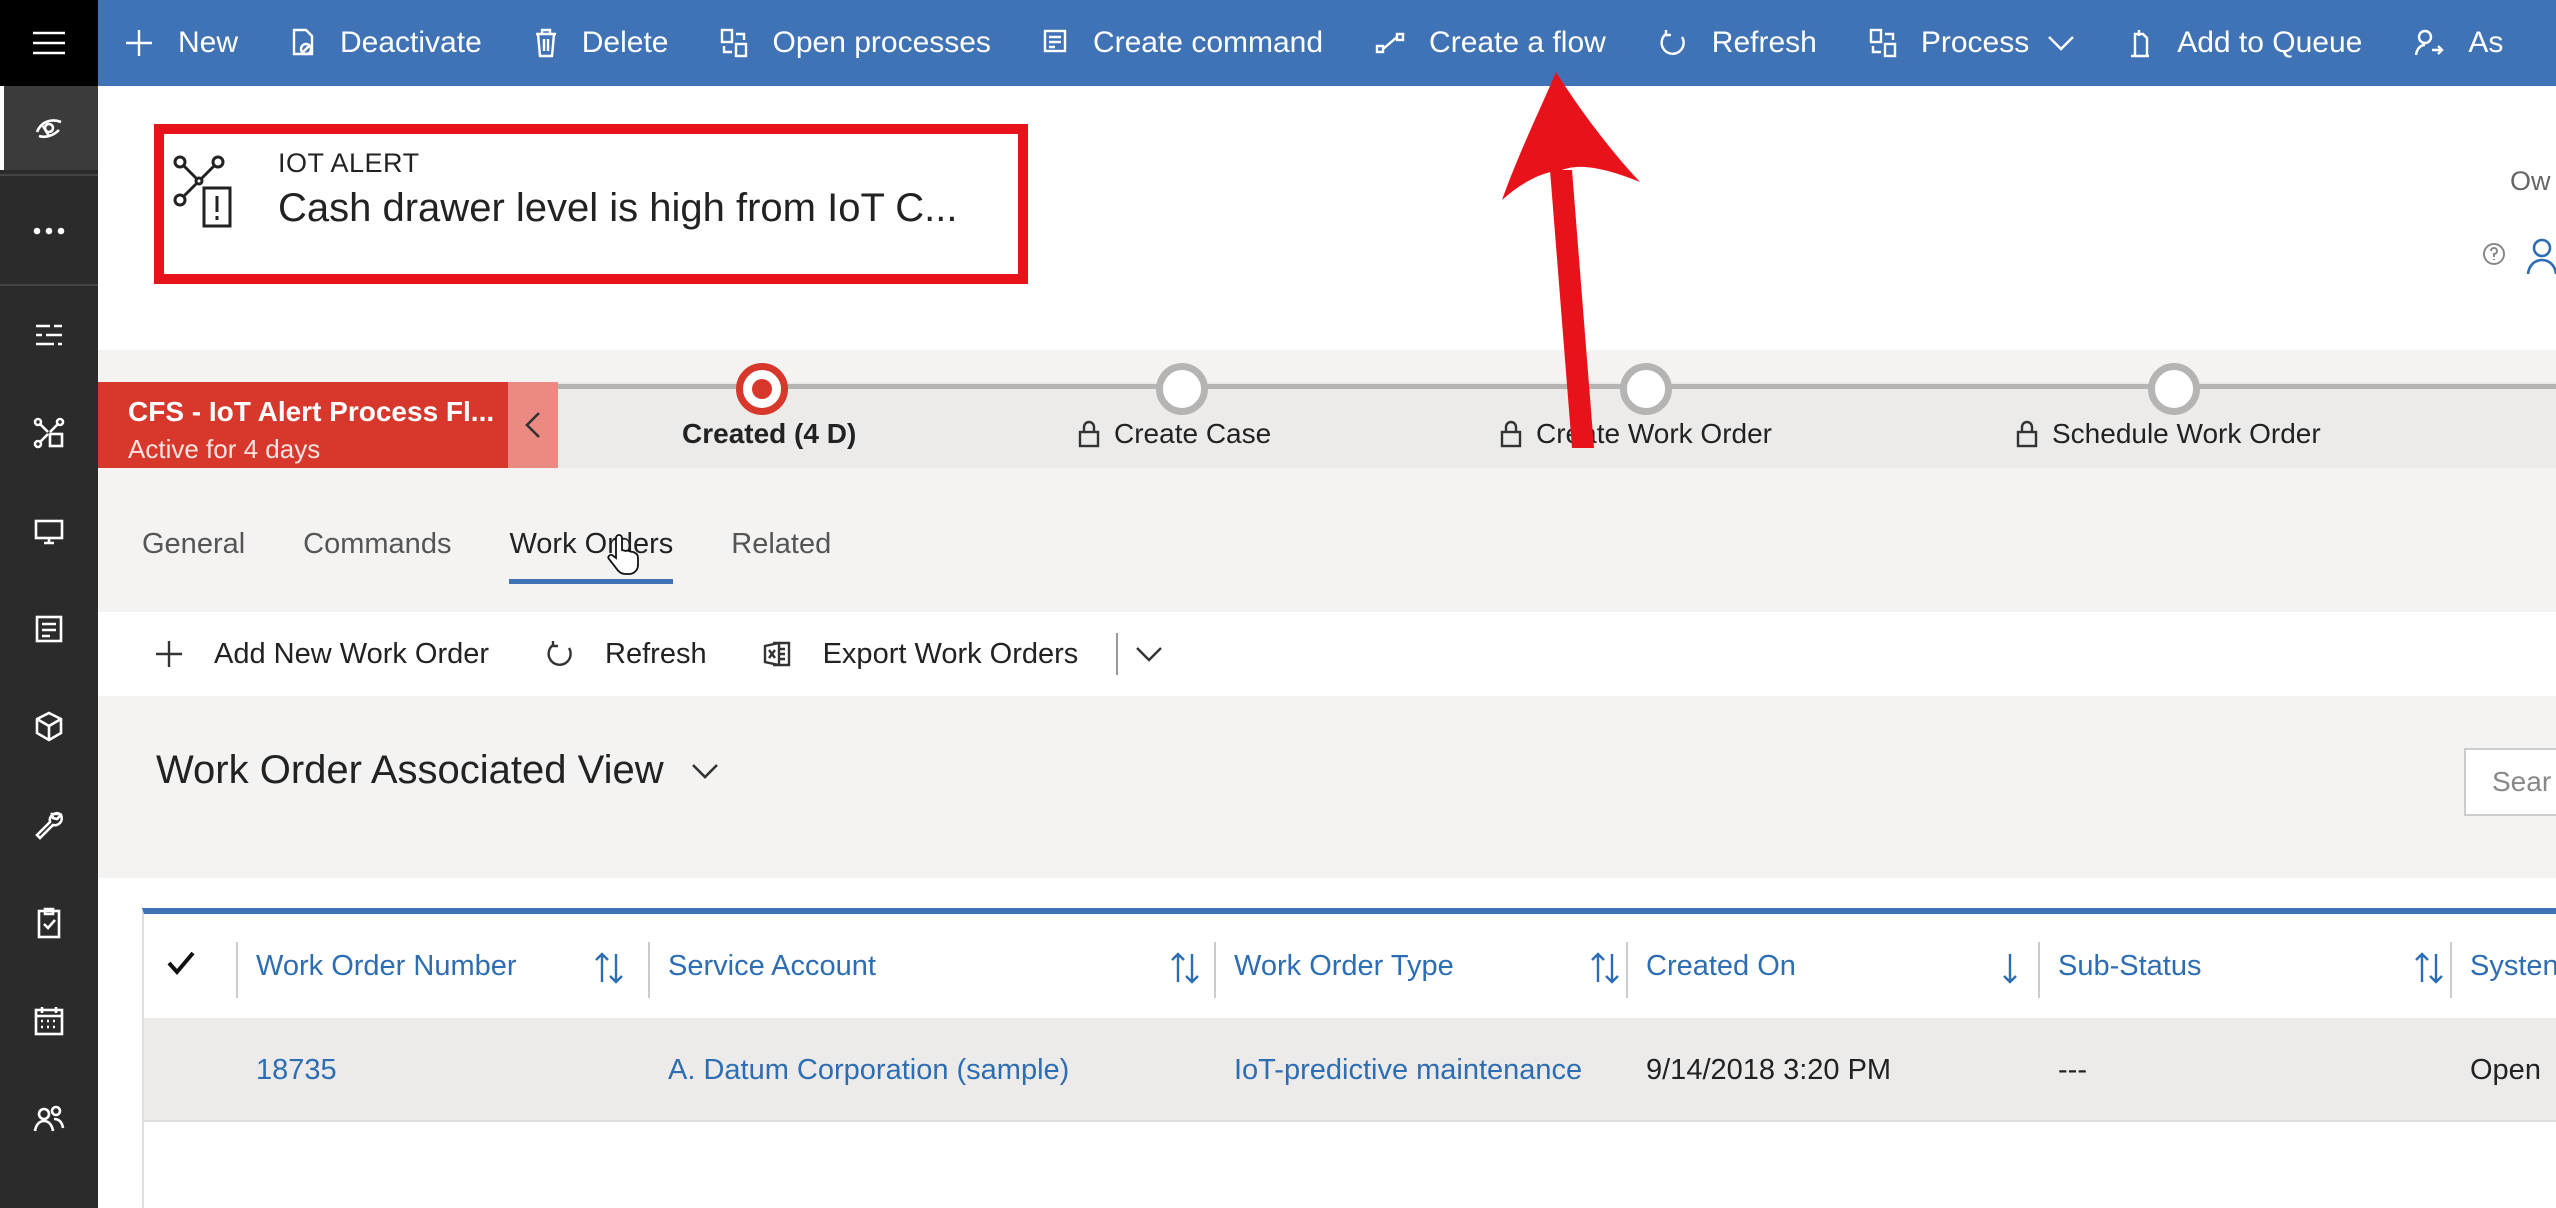 Image resolution: width=2556 pixels, height=1208 pixels. I want to click on open-processes-button: Open processes, so click(855, 43).